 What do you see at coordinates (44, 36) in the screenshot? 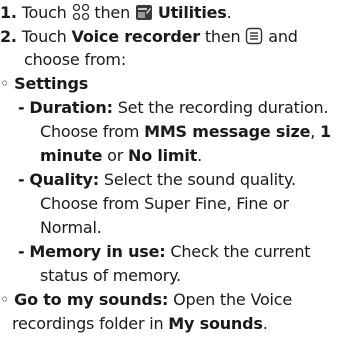
I see `step-2-touch: Touch` at bounding box center [44, 36].